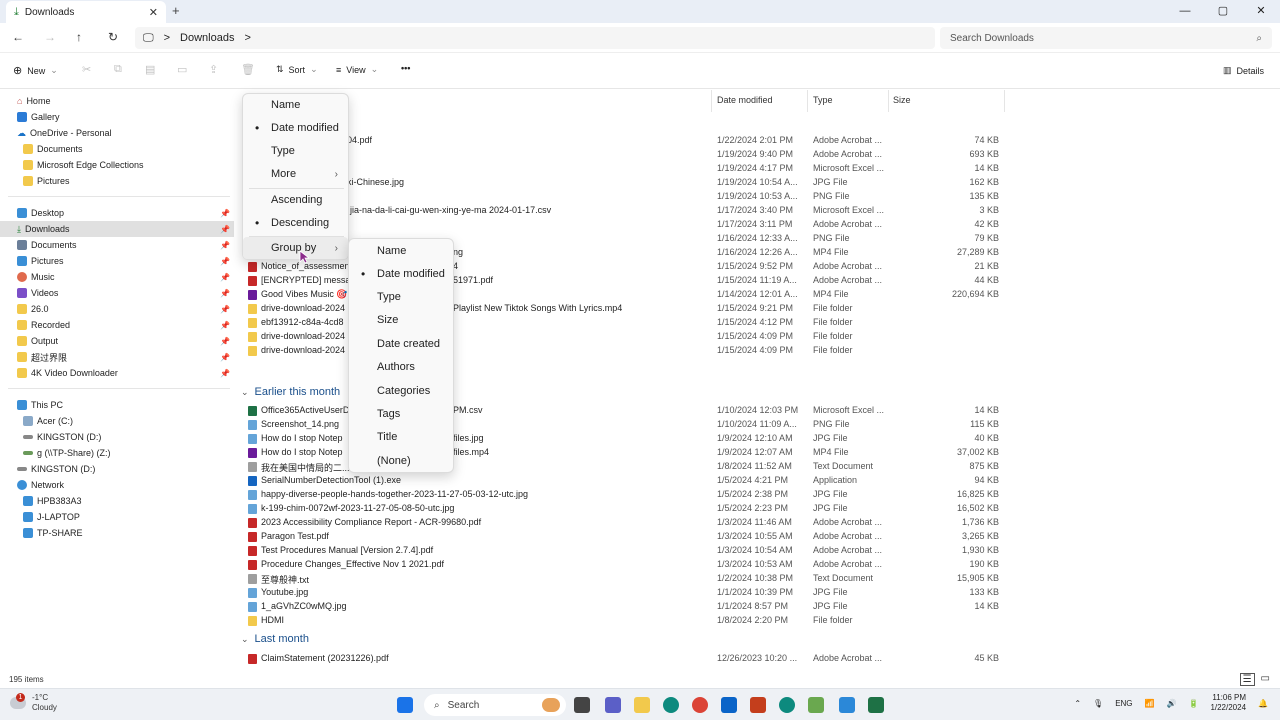 The height and width of the screenshot is (720, 1280). I want to click on sidebar-item-pictures-onedrive: Pictures, so click(117, 181).